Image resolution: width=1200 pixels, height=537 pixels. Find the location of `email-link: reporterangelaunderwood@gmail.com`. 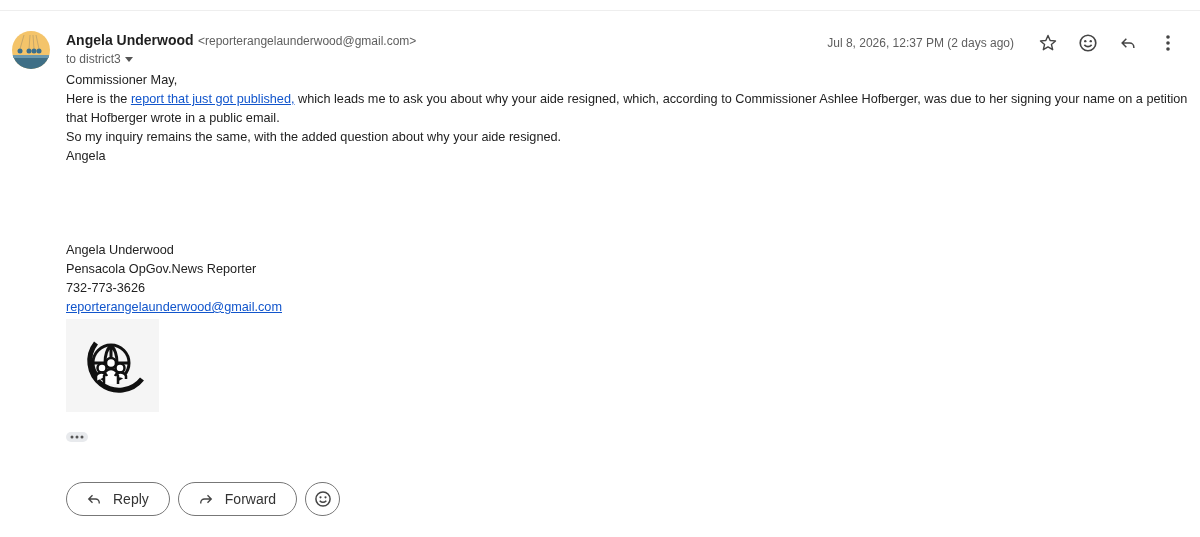

email-link: reporterangelaunderwood@gmail.com is located at coordinates (174, 307).